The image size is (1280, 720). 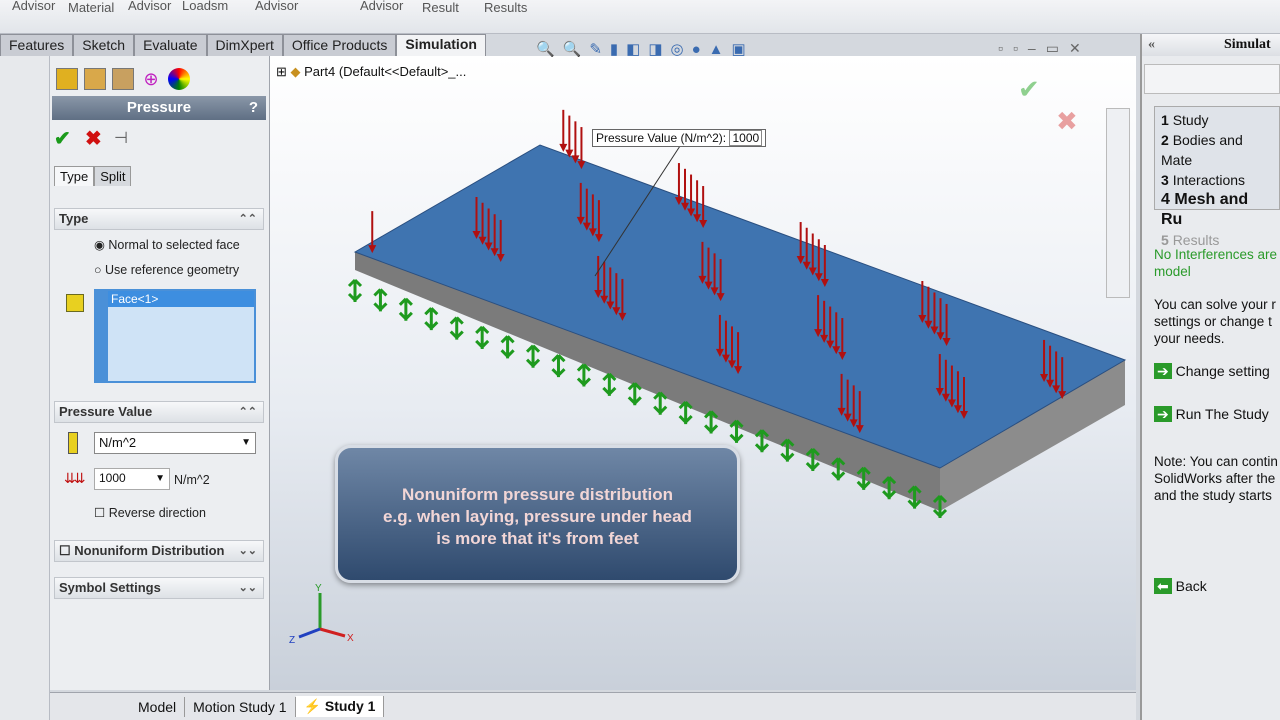 I want to click on tab-features: Features, so click(x=37, y=45).